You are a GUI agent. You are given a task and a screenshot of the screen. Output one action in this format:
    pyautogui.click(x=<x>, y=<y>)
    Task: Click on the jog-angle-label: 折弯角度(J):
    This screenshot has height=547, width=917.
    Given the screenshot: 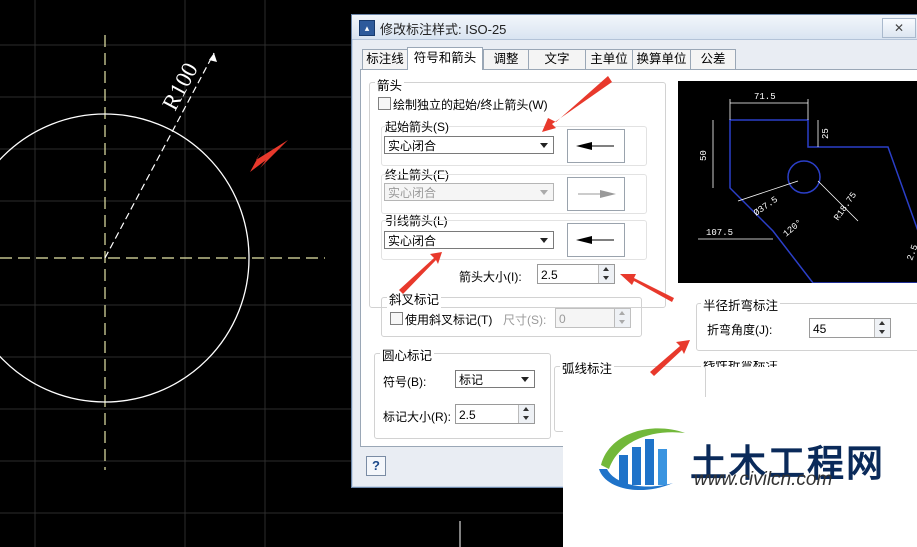 What is the action you would take?
    pyautogui.click(x=740, y=330)
    